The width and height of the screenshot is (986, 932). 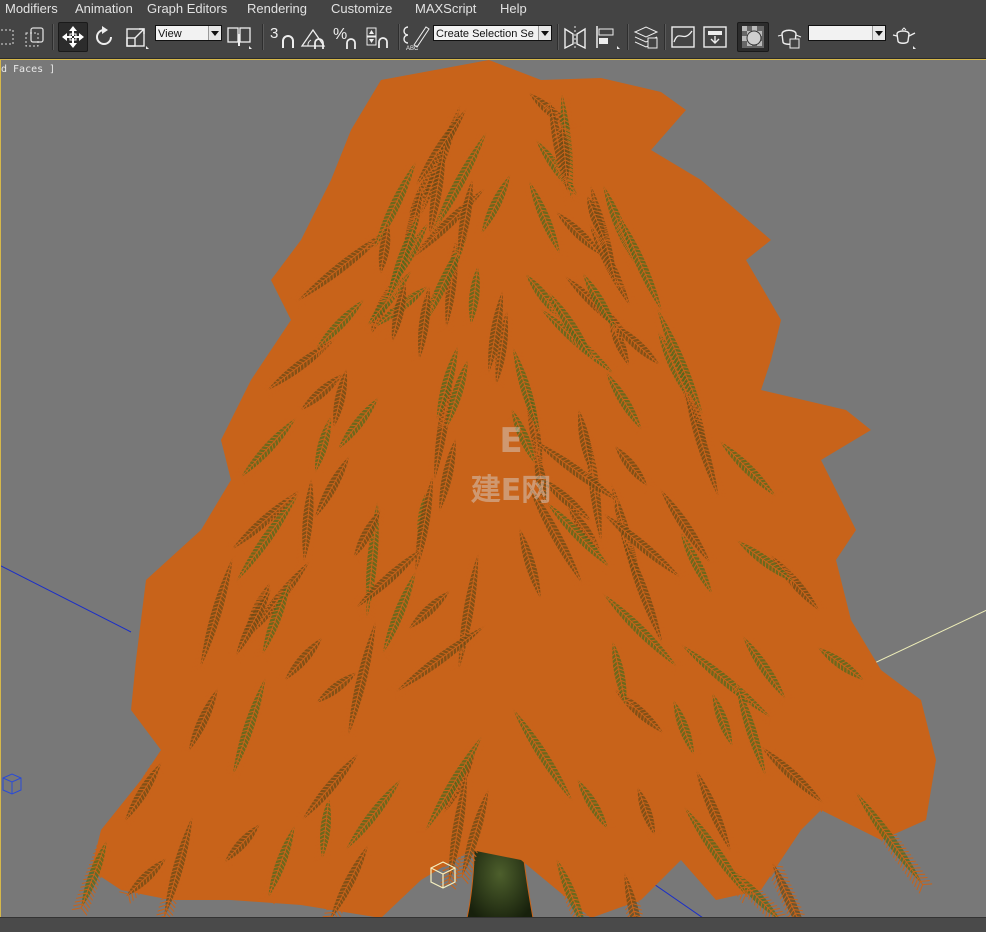 I want to click on scale-icon, so click(x=137, y=37).